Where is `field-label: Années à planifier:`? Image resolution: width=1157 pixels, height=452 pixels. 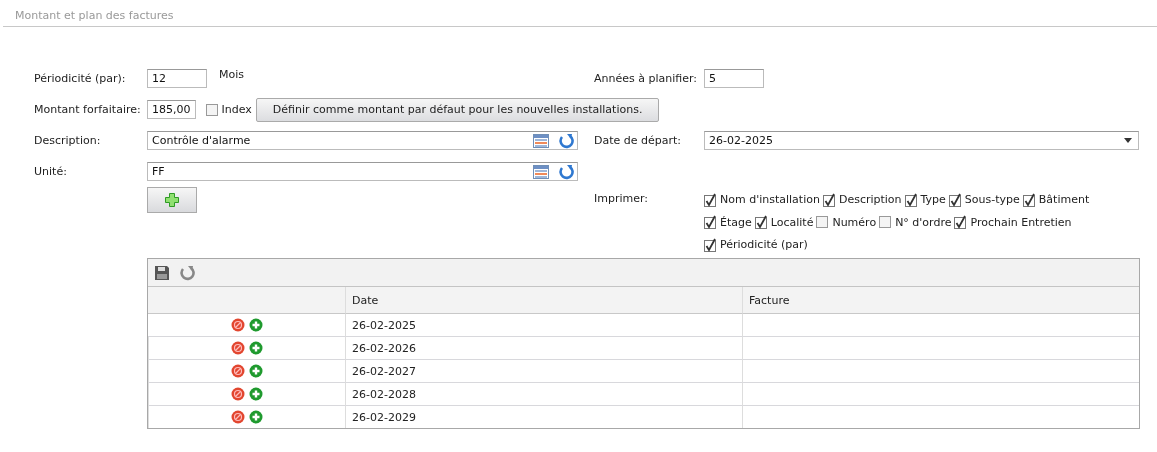
field-label: Années à planifier: is located at coordinates (646, 78).